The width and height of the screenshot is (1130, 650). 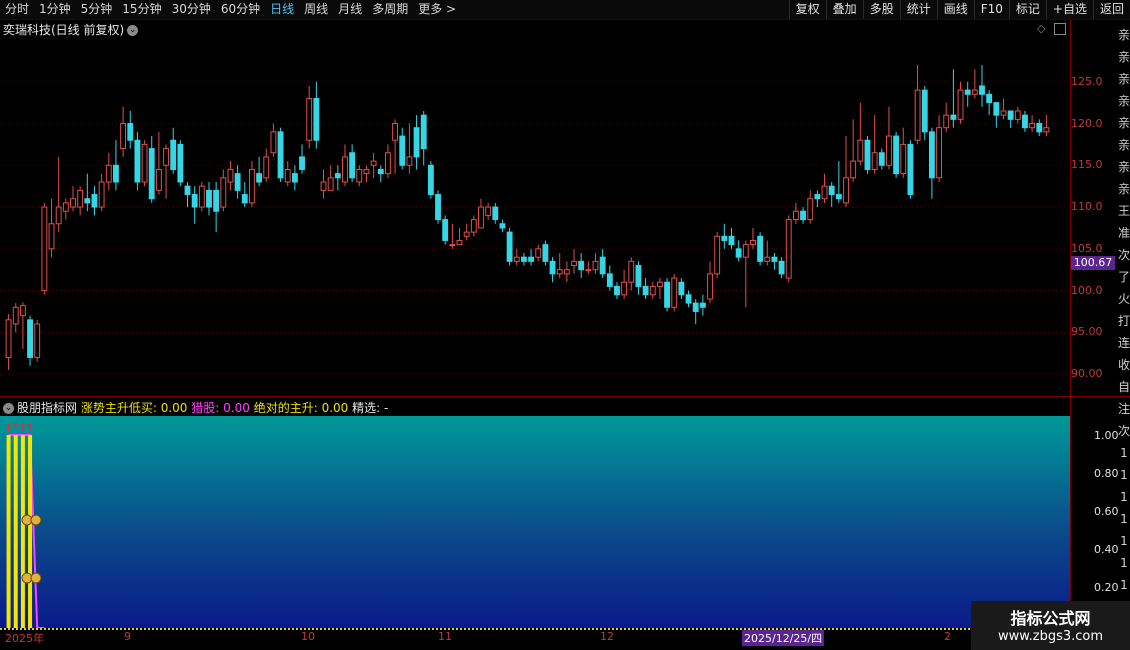 What do you see at coordinates (1124, 299) in the screenshot?
I see `side-panel-char: 火` at bounding box center [1124, 299].